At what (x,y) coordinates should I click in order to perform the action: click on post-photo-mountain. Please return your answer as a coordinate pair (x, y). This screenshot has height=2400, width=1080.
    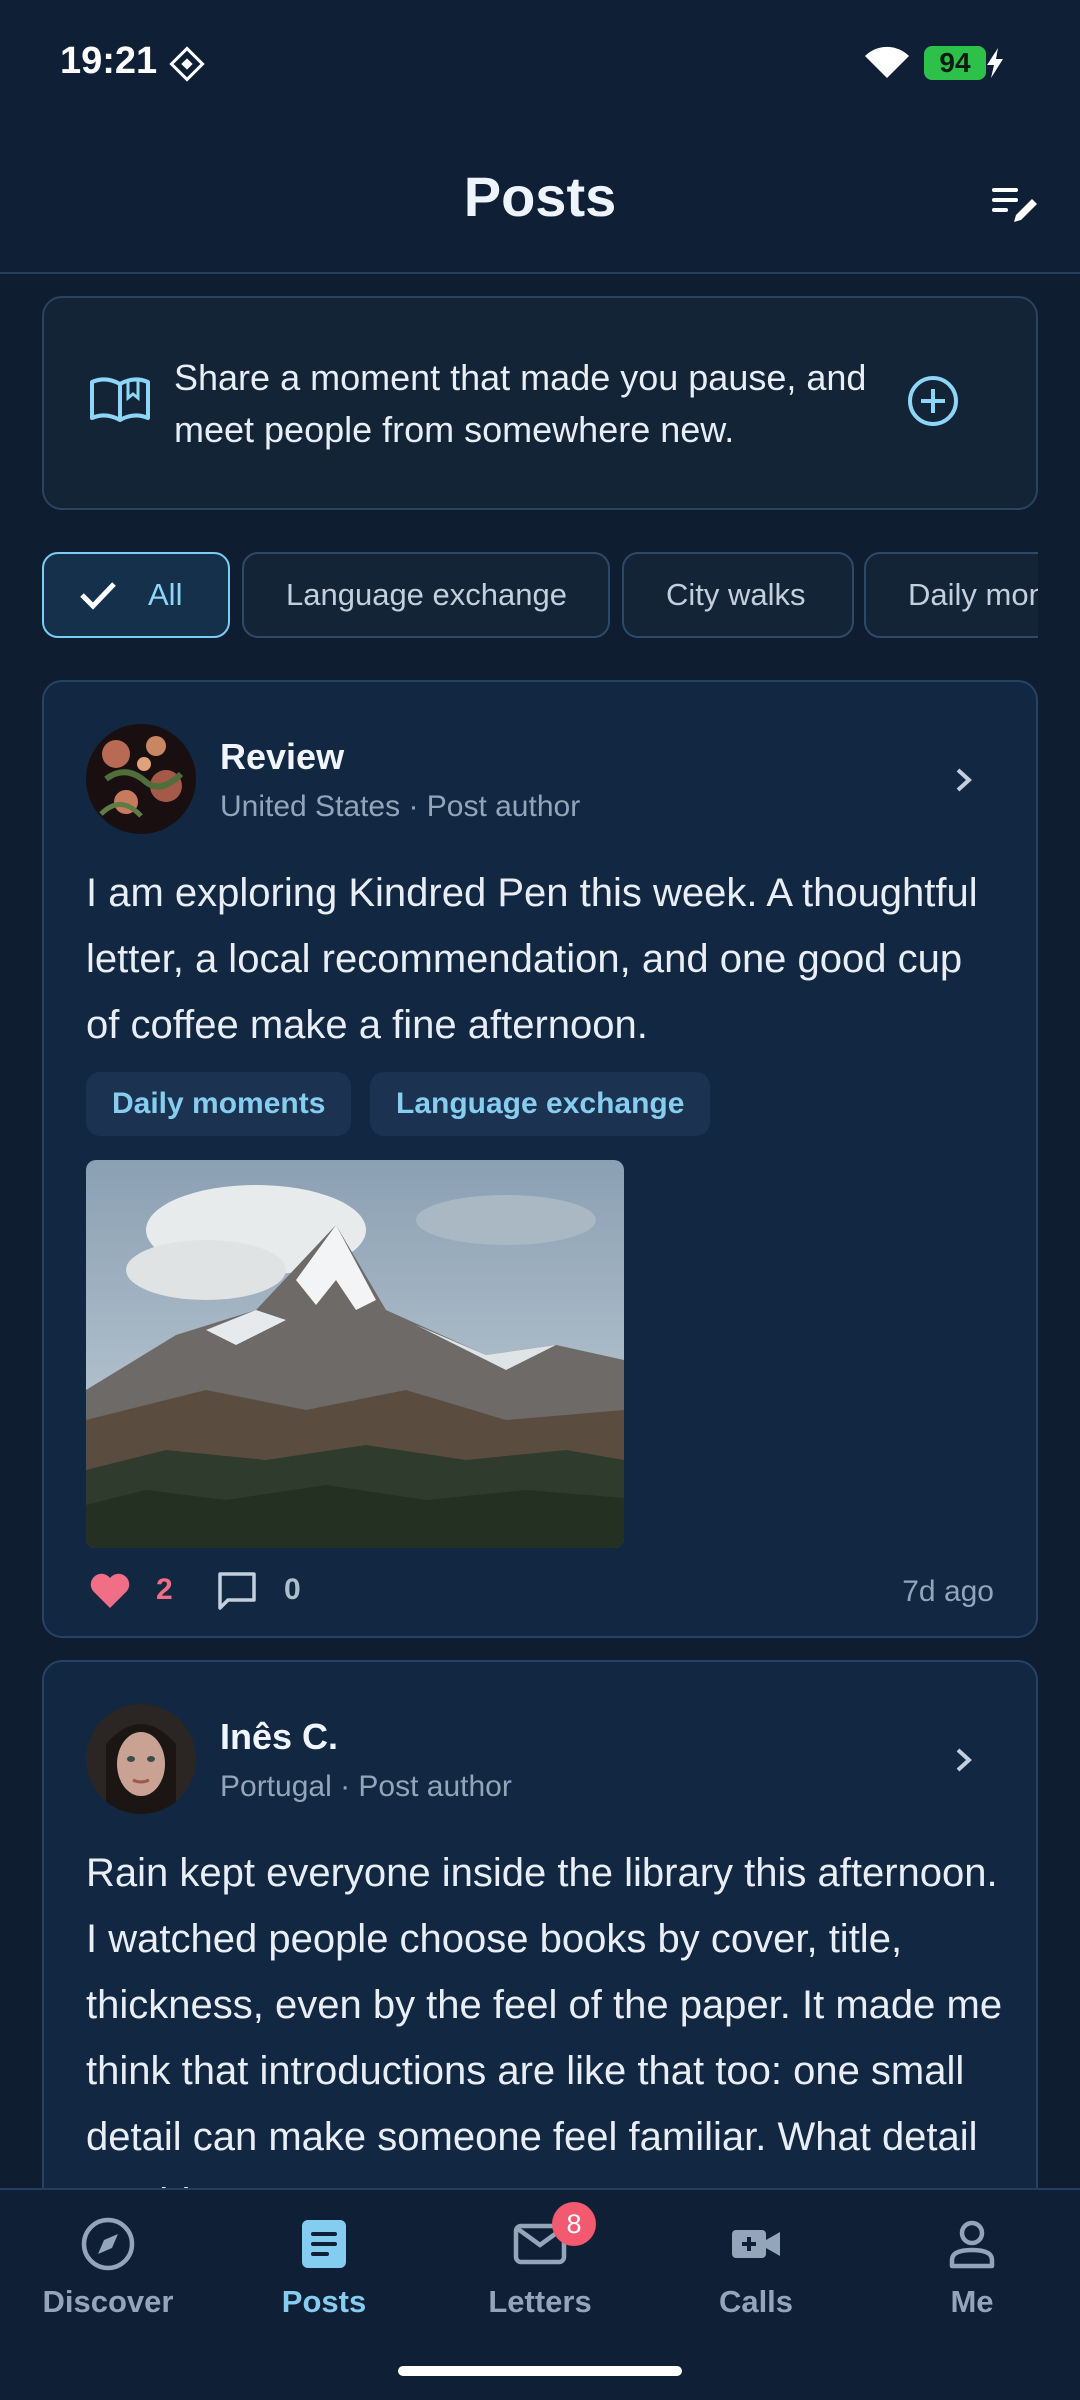
    Looking at the image, I should click on (355, 1354).